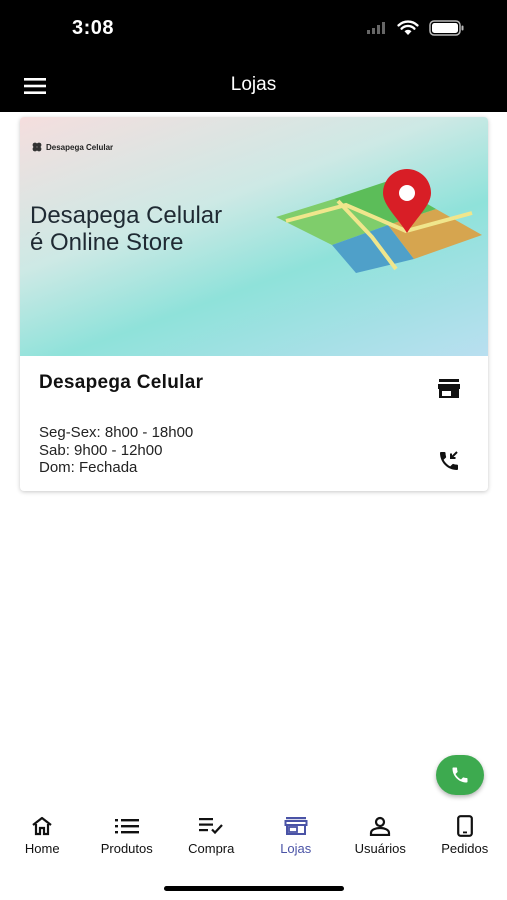 This screenshot has height=900, width=507. Describe the element at coordinates (211, 826) in the screenshot. I see `checklist-icon` at that location.